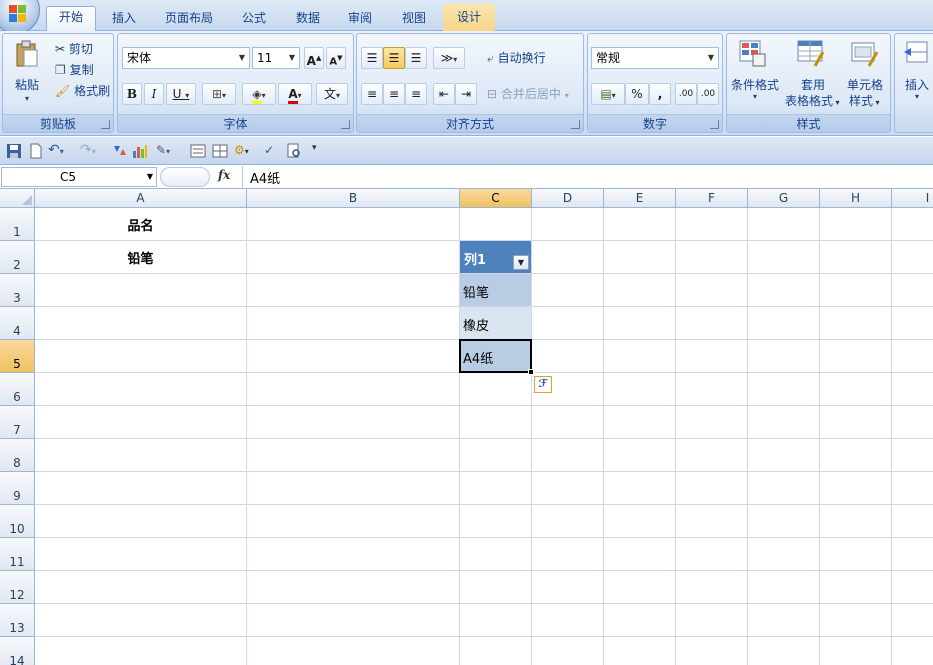  What do you see at coordinates (314, 58) in the screenshot?
I see `grow-font-button: A▲` at bounding box center [314, 58].